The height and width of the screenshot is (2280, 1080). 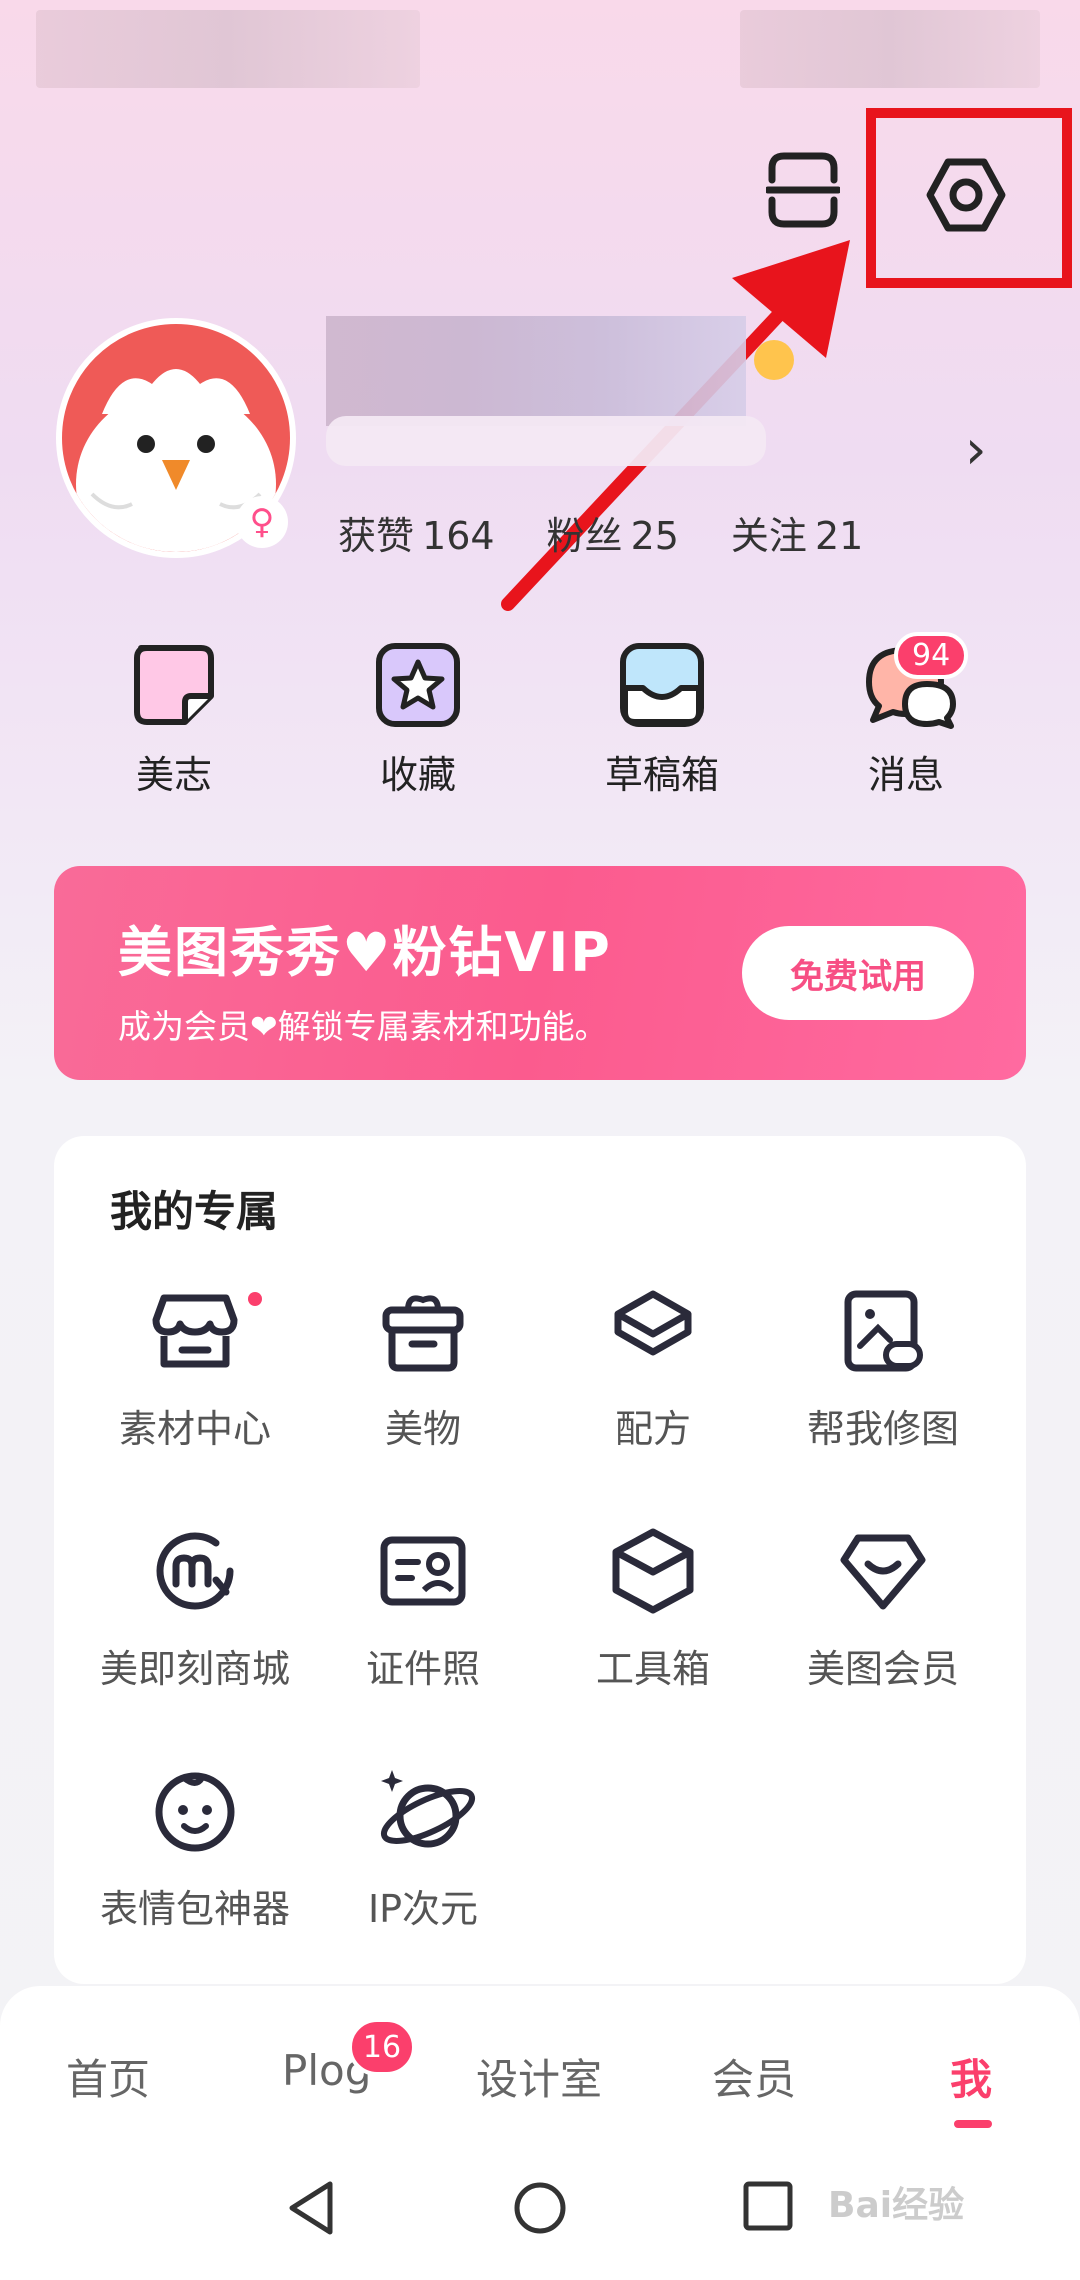 I want to click on toolbox-icon, so click(x=653, y=1571).